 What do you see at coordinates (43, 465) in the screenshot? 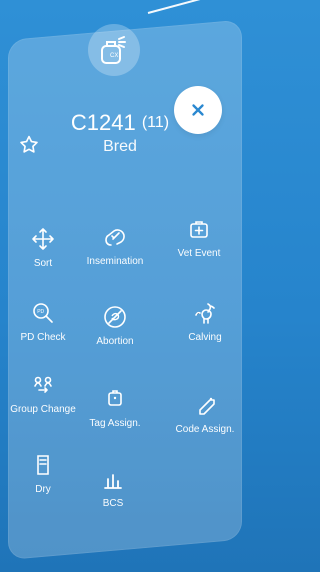
I see `dry-icon` at bounding box center [43, 465].